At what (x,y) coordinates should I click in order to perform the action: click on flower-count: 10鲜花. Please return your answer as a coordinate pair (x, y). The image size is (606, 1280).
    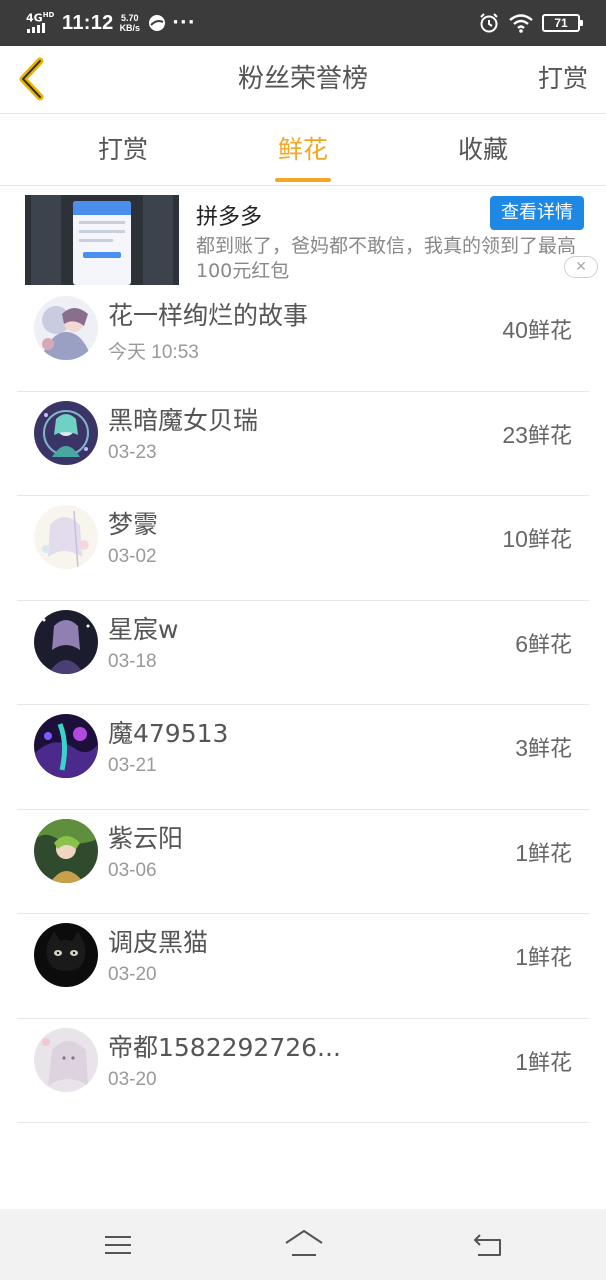
    Looking at the image, I should click on (537, 538).